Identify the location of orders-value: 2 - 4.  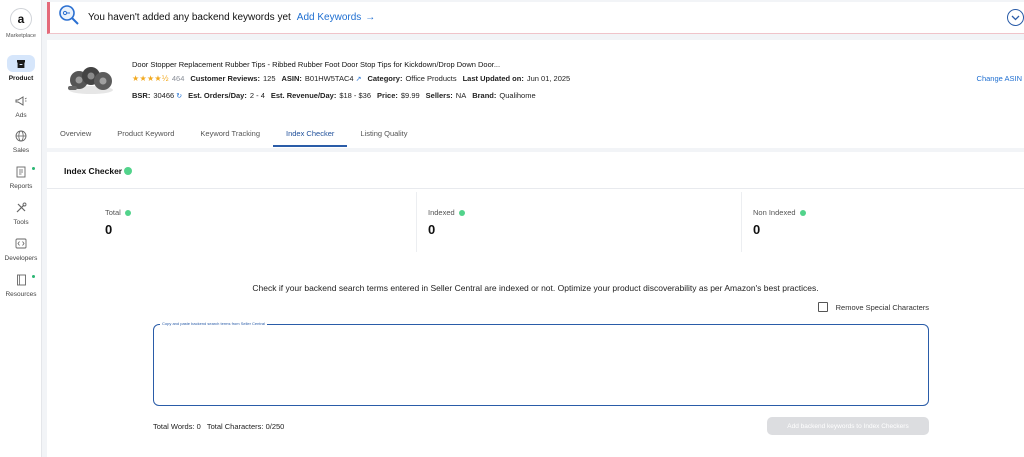
(257, 95).